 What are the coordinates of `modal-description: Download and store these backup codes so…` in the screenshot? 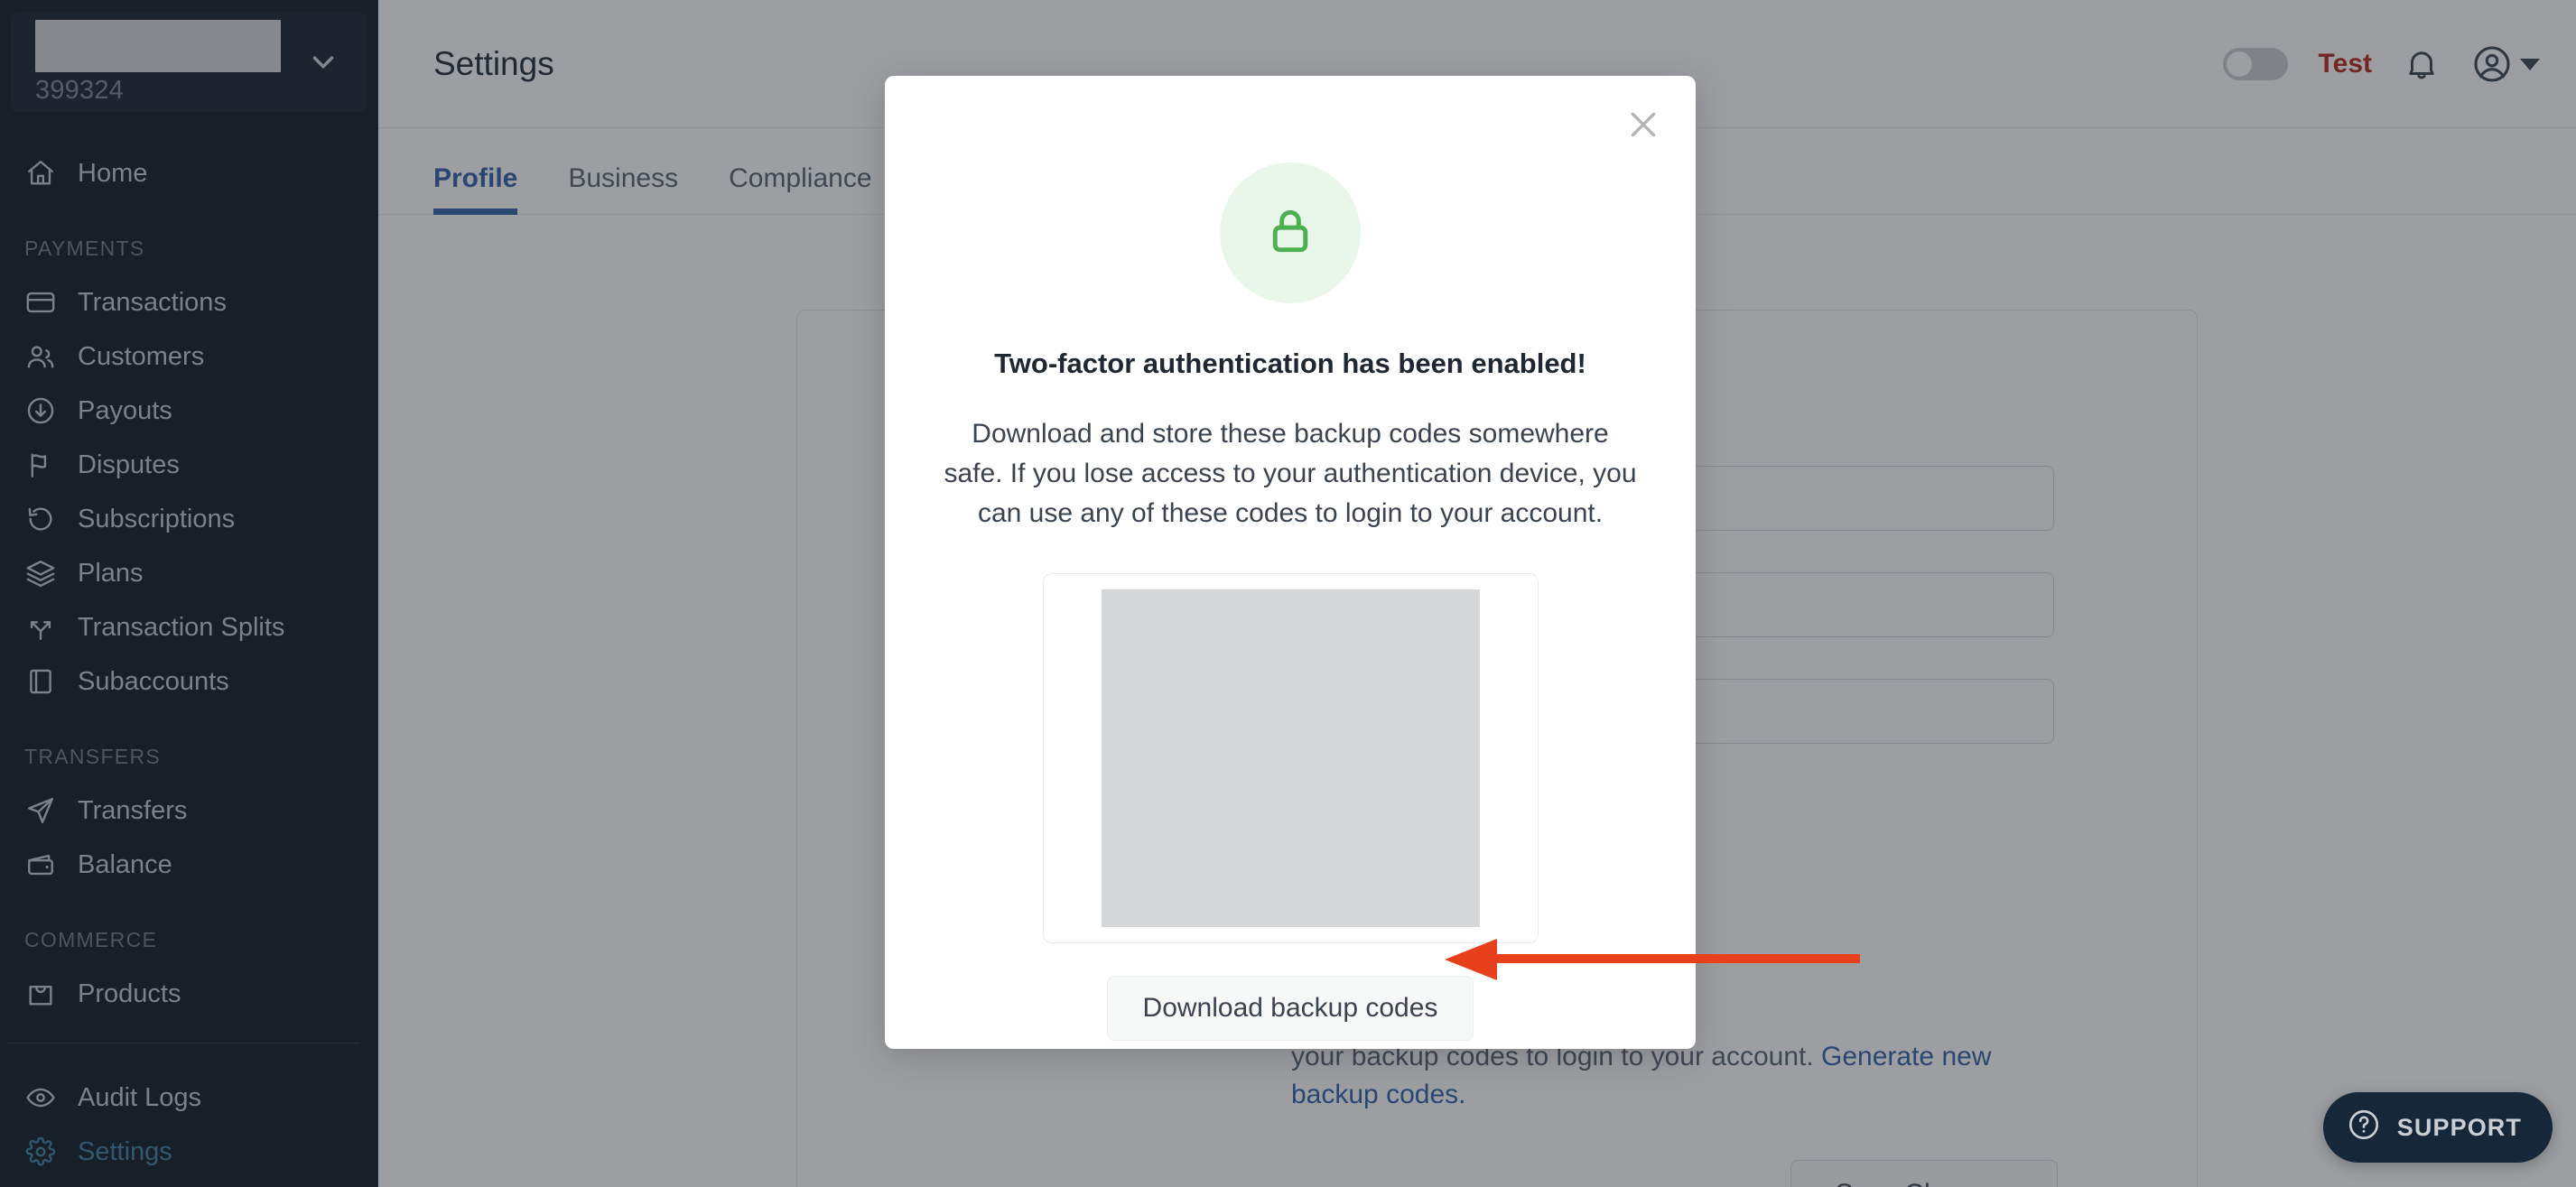 It's located at (1290, 473).